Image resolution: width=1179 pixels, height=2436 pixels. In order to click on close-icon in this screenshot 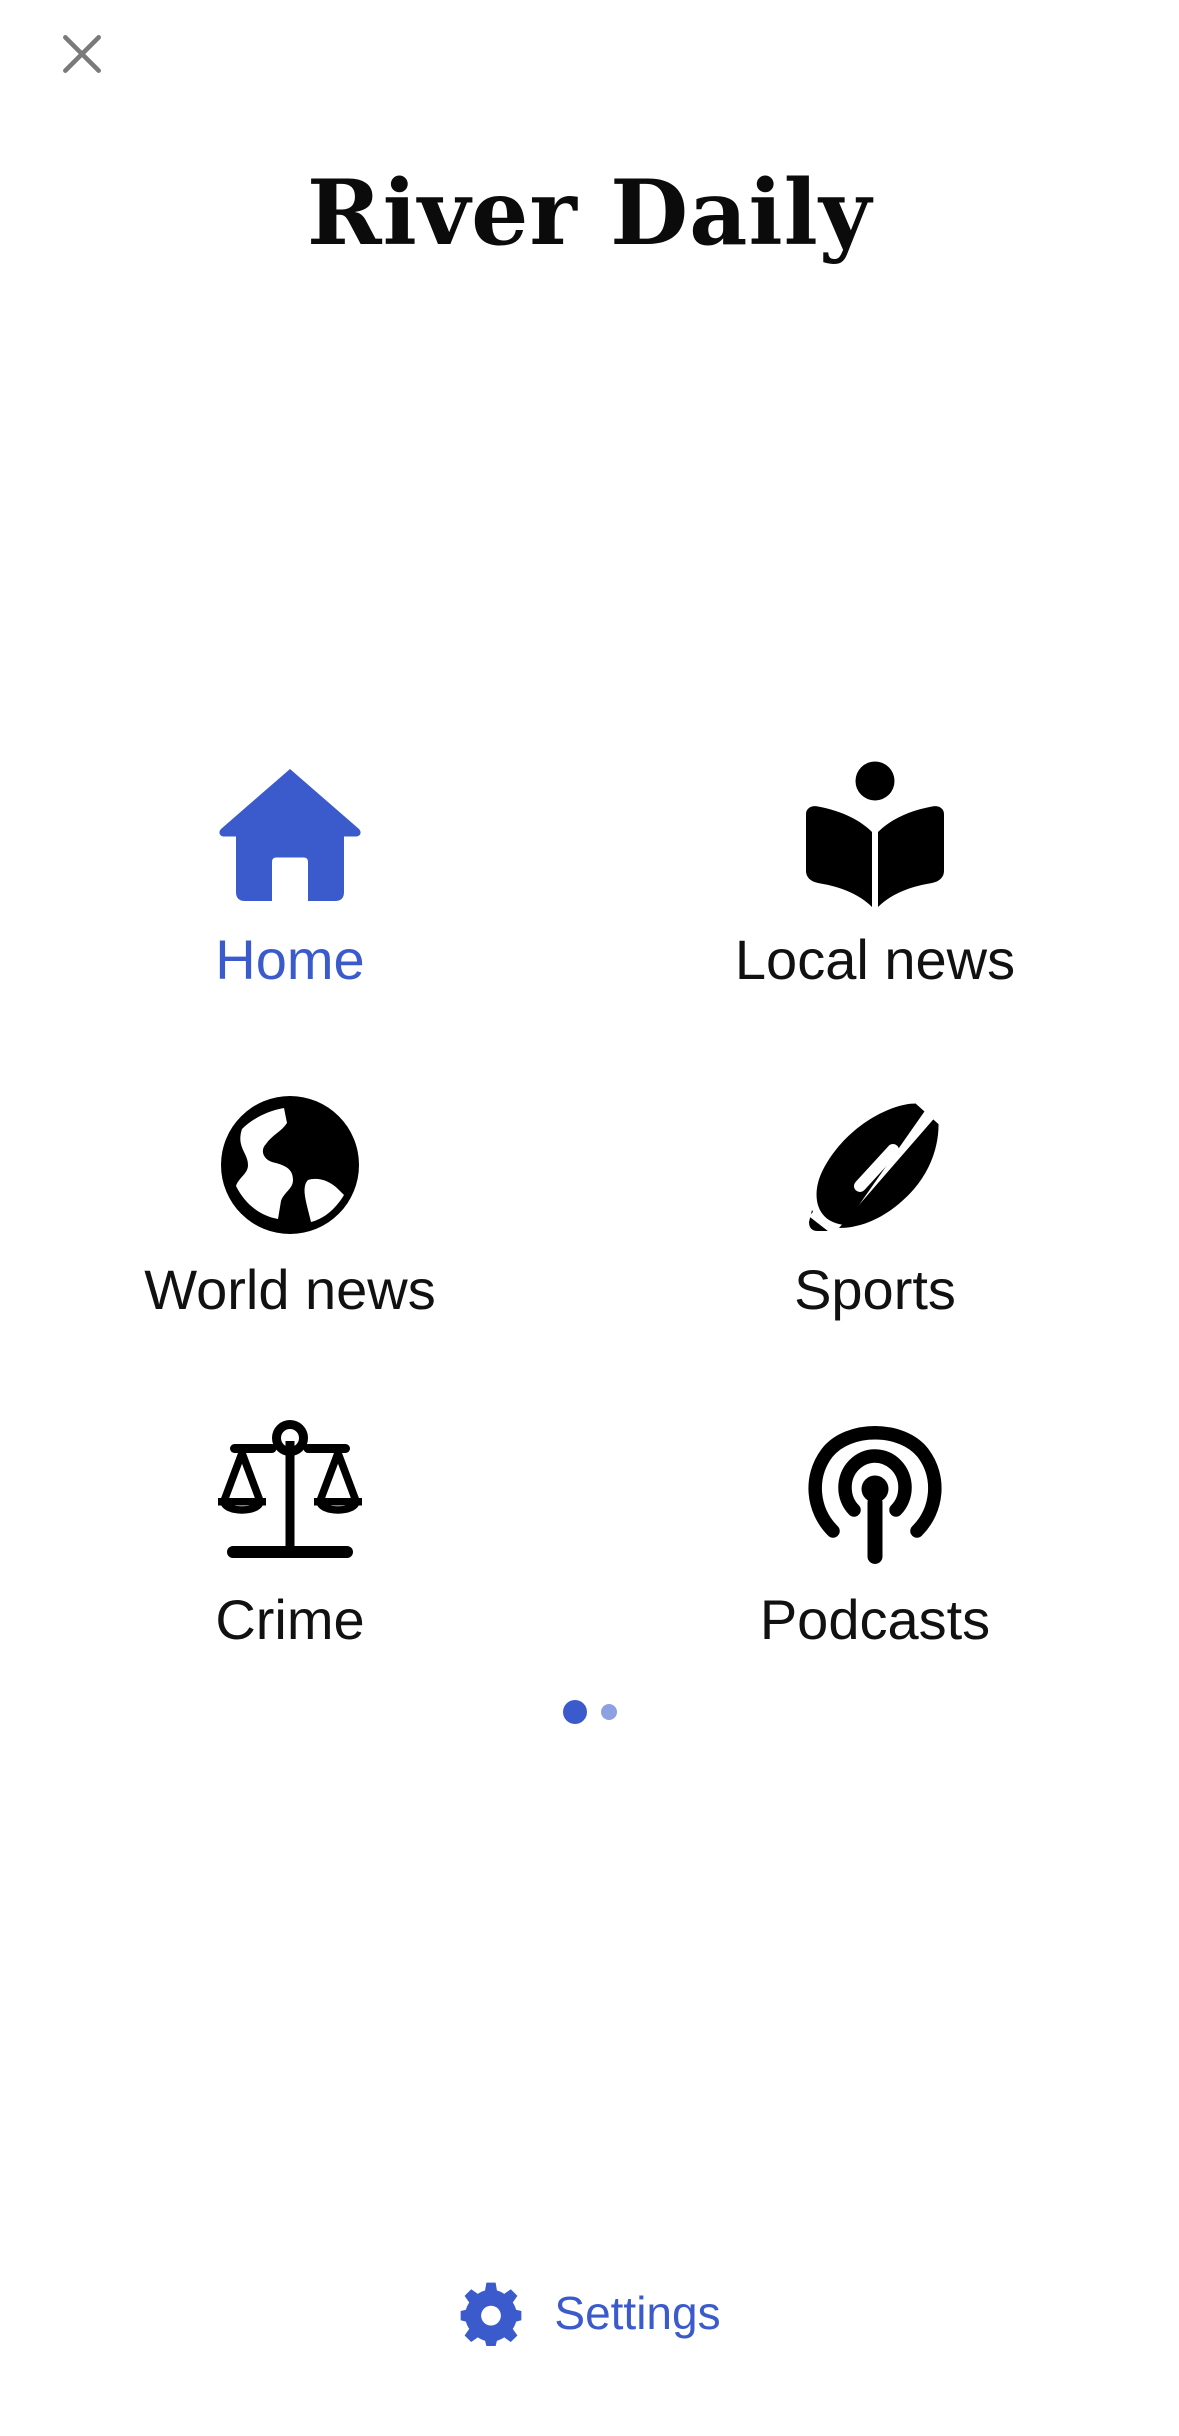, I will do `click(82, 54)`.